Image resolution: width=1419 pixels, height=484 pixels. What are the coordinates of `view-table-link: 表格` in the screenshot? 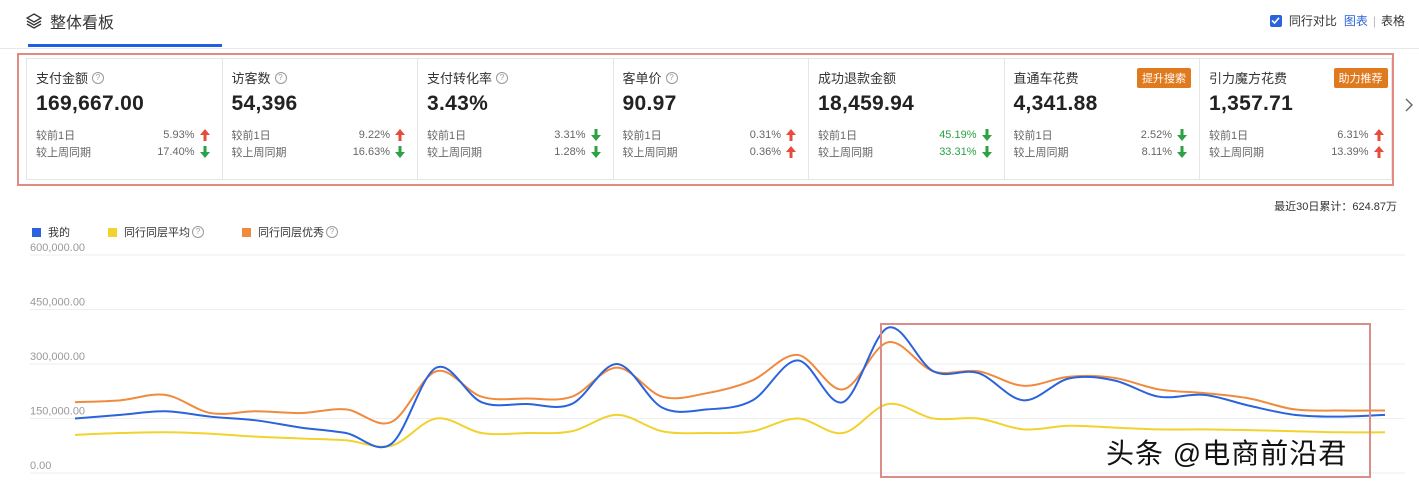 It's located at (1393, 20).